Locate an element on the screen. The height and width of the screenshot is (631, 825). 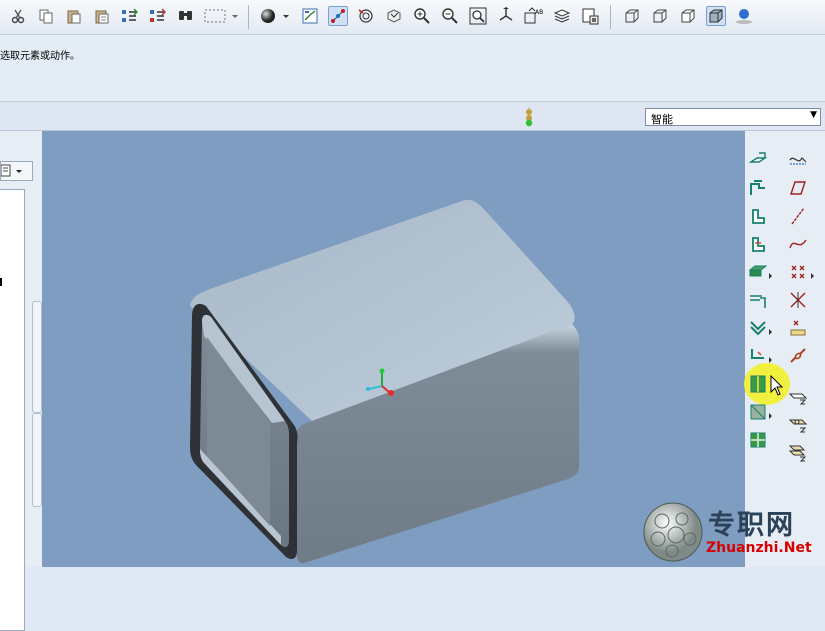
revolve-wall-icon is located at coordinates (758, 244).